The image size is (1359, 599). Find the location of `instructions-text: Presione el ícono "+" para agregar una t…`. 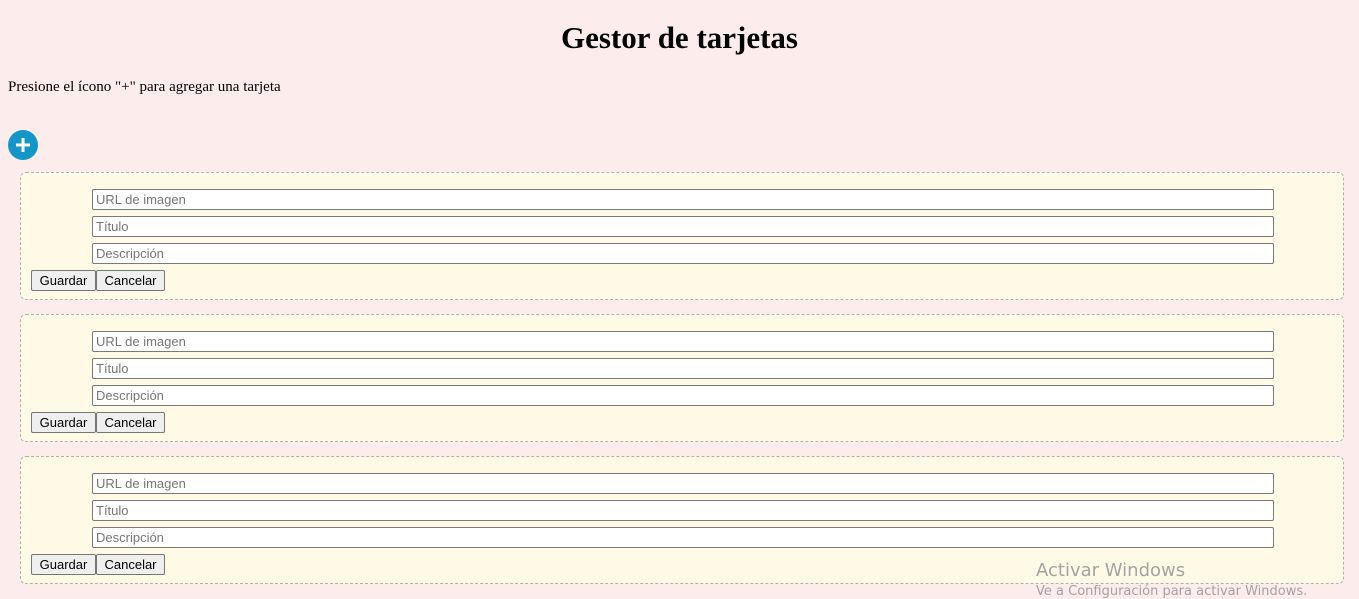

instructions-text: Presione el ícono "+" para agregar una t… is located at coordinates (144, 87).